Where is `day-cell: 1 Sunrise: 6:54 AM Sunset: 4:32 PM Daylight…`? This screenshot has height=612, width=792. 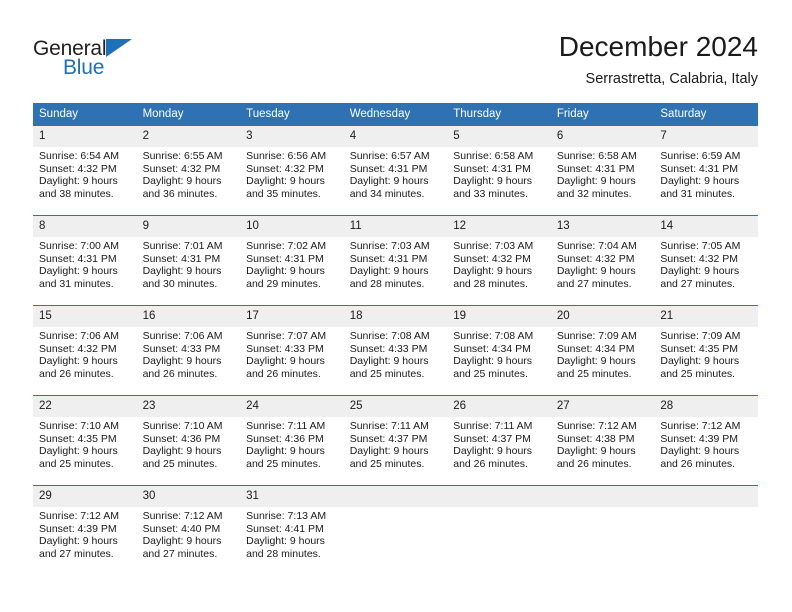
day-cell: 1 Sunrise: 6:54 AM Sunset: 4:32 PM Daylight… is located at coordinates (85, 170).